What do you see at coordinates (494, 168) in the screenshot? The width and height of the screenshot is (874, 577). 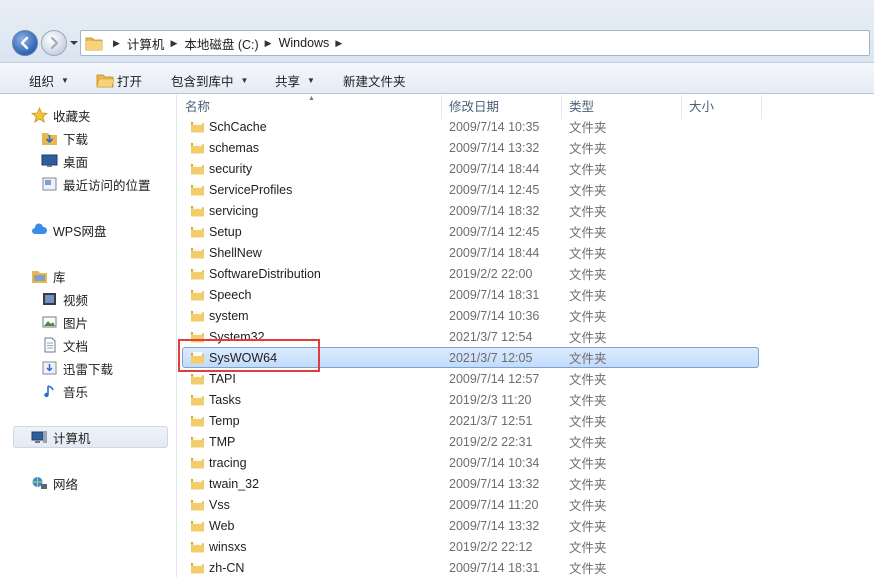 I see `file-date: 2009/7/14 18:44` at bounding box center [494, 168].